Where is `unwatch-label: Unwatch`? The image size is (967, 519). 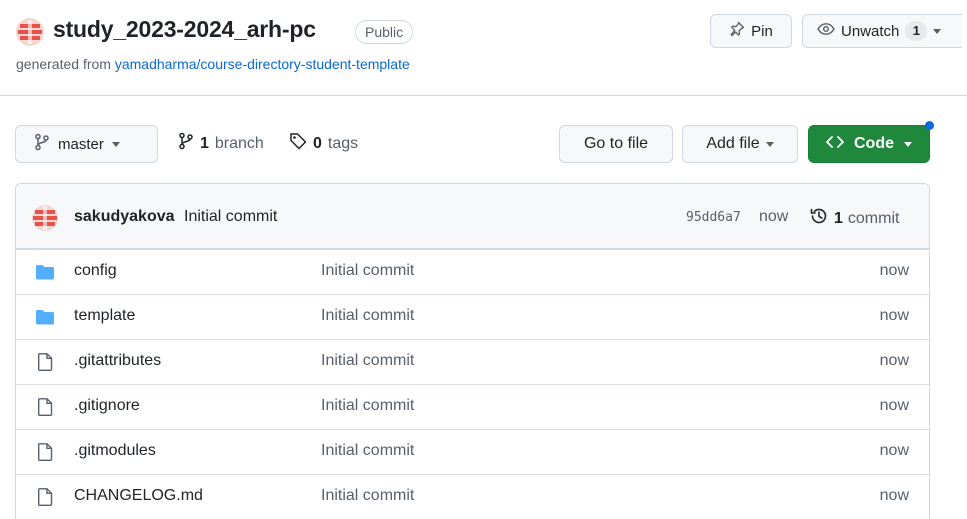 unwatch-label: Unwatch is located at coordinates (870, 31).